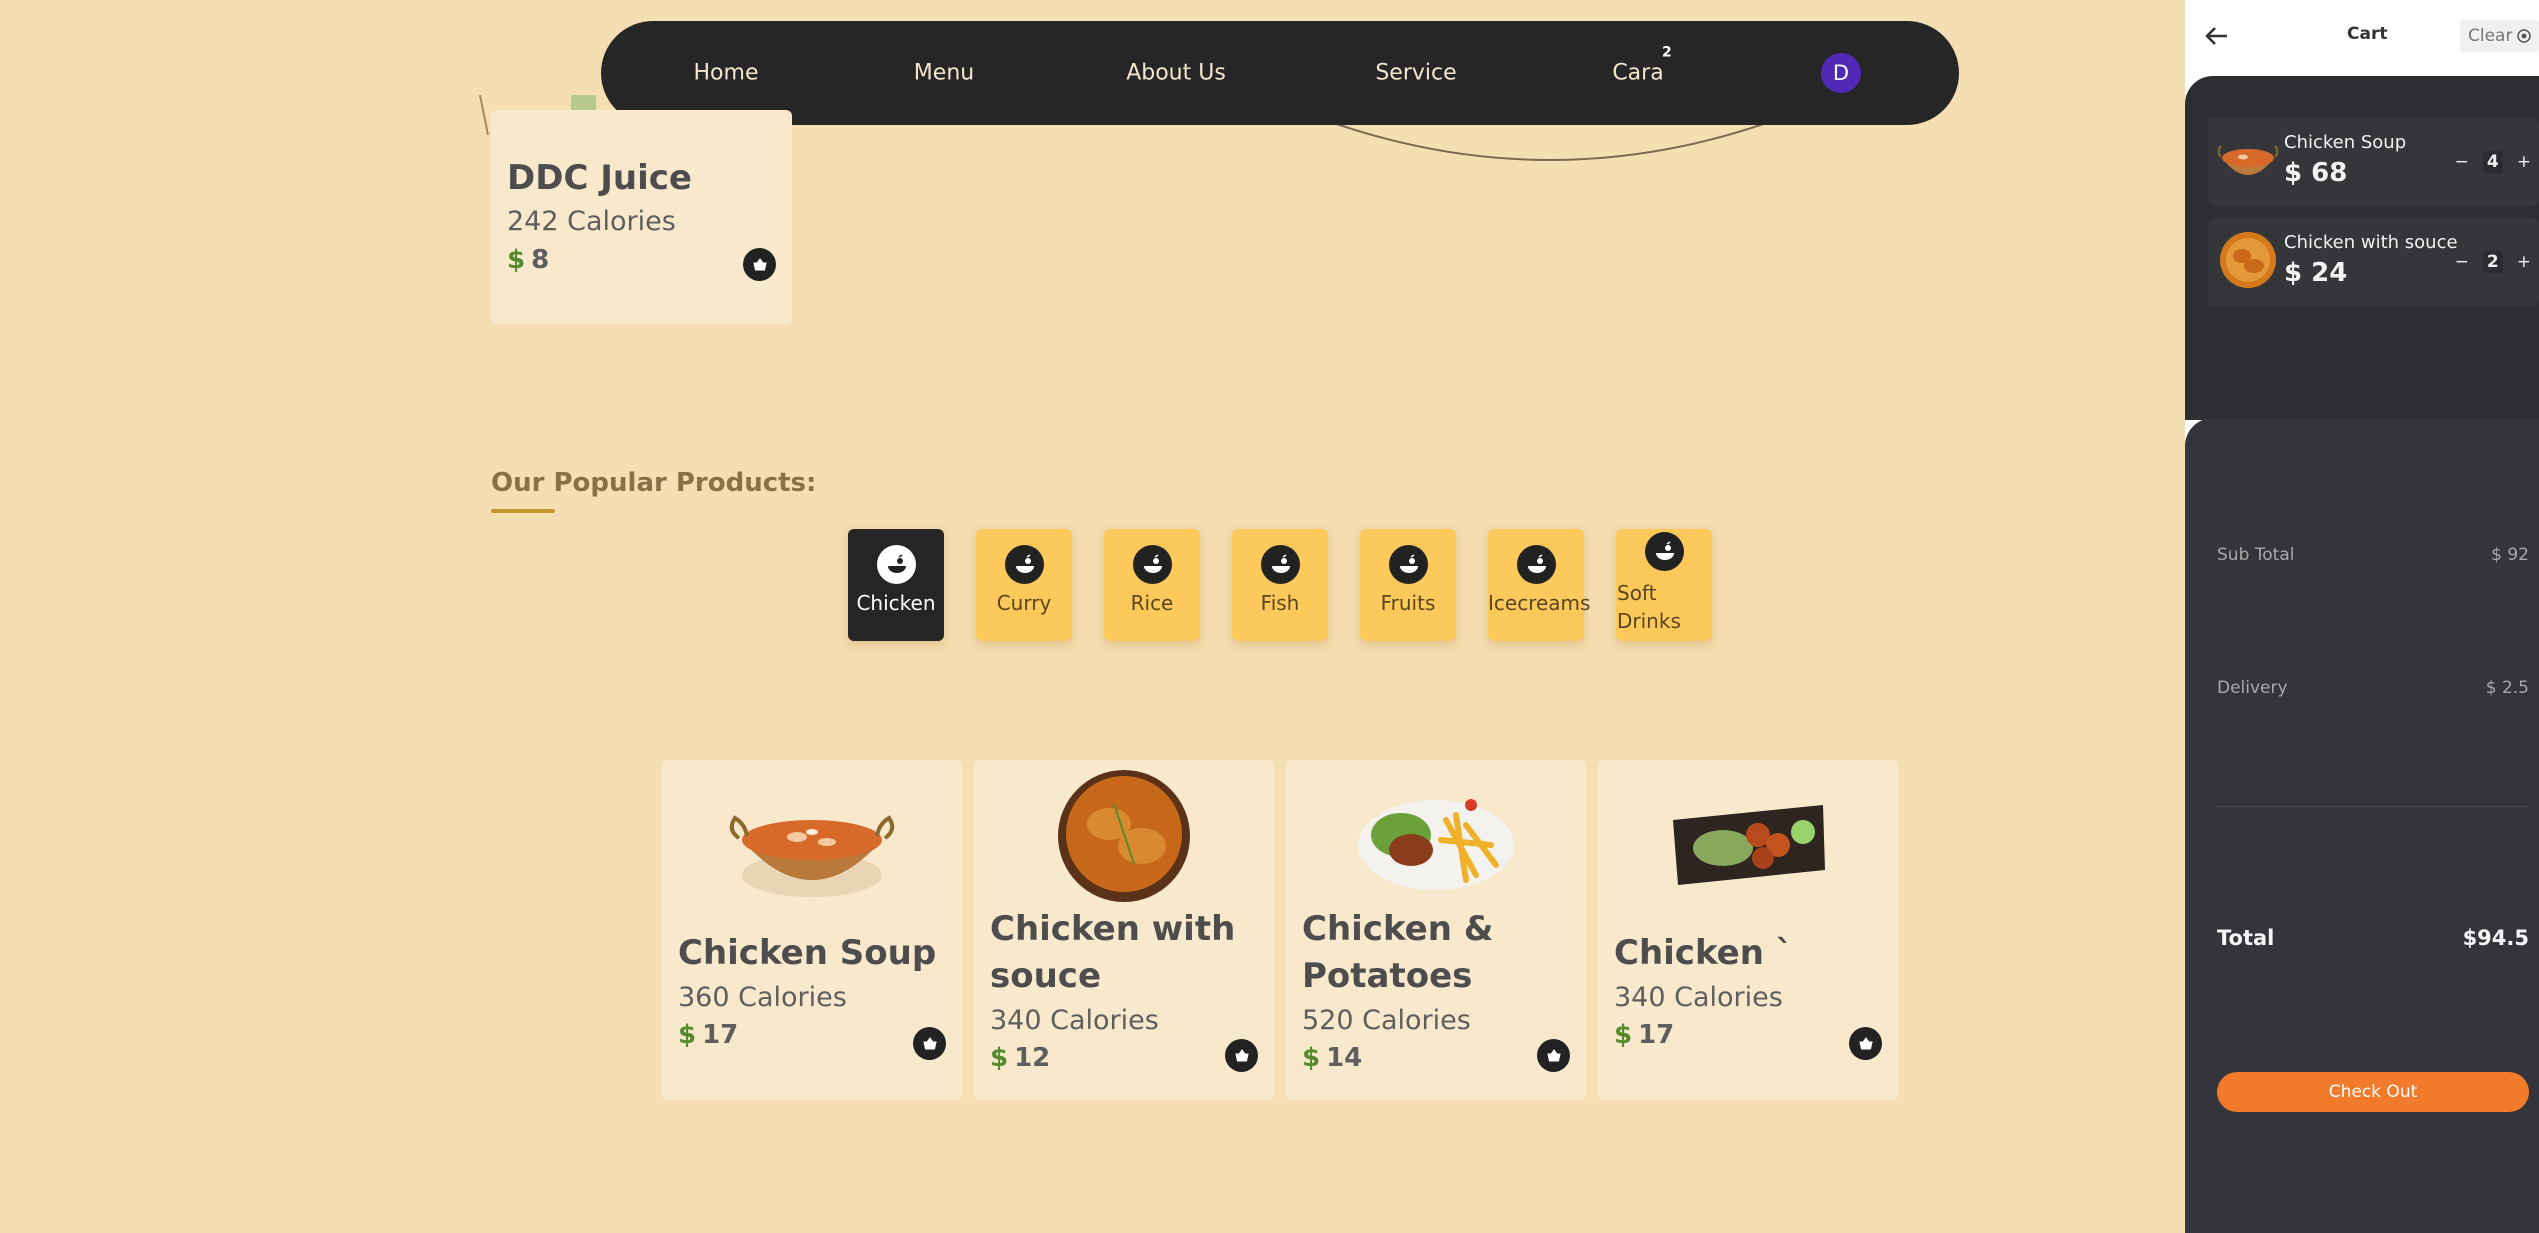  I want to click on nav-cart-link: Cara 2, so click(1641, 65).